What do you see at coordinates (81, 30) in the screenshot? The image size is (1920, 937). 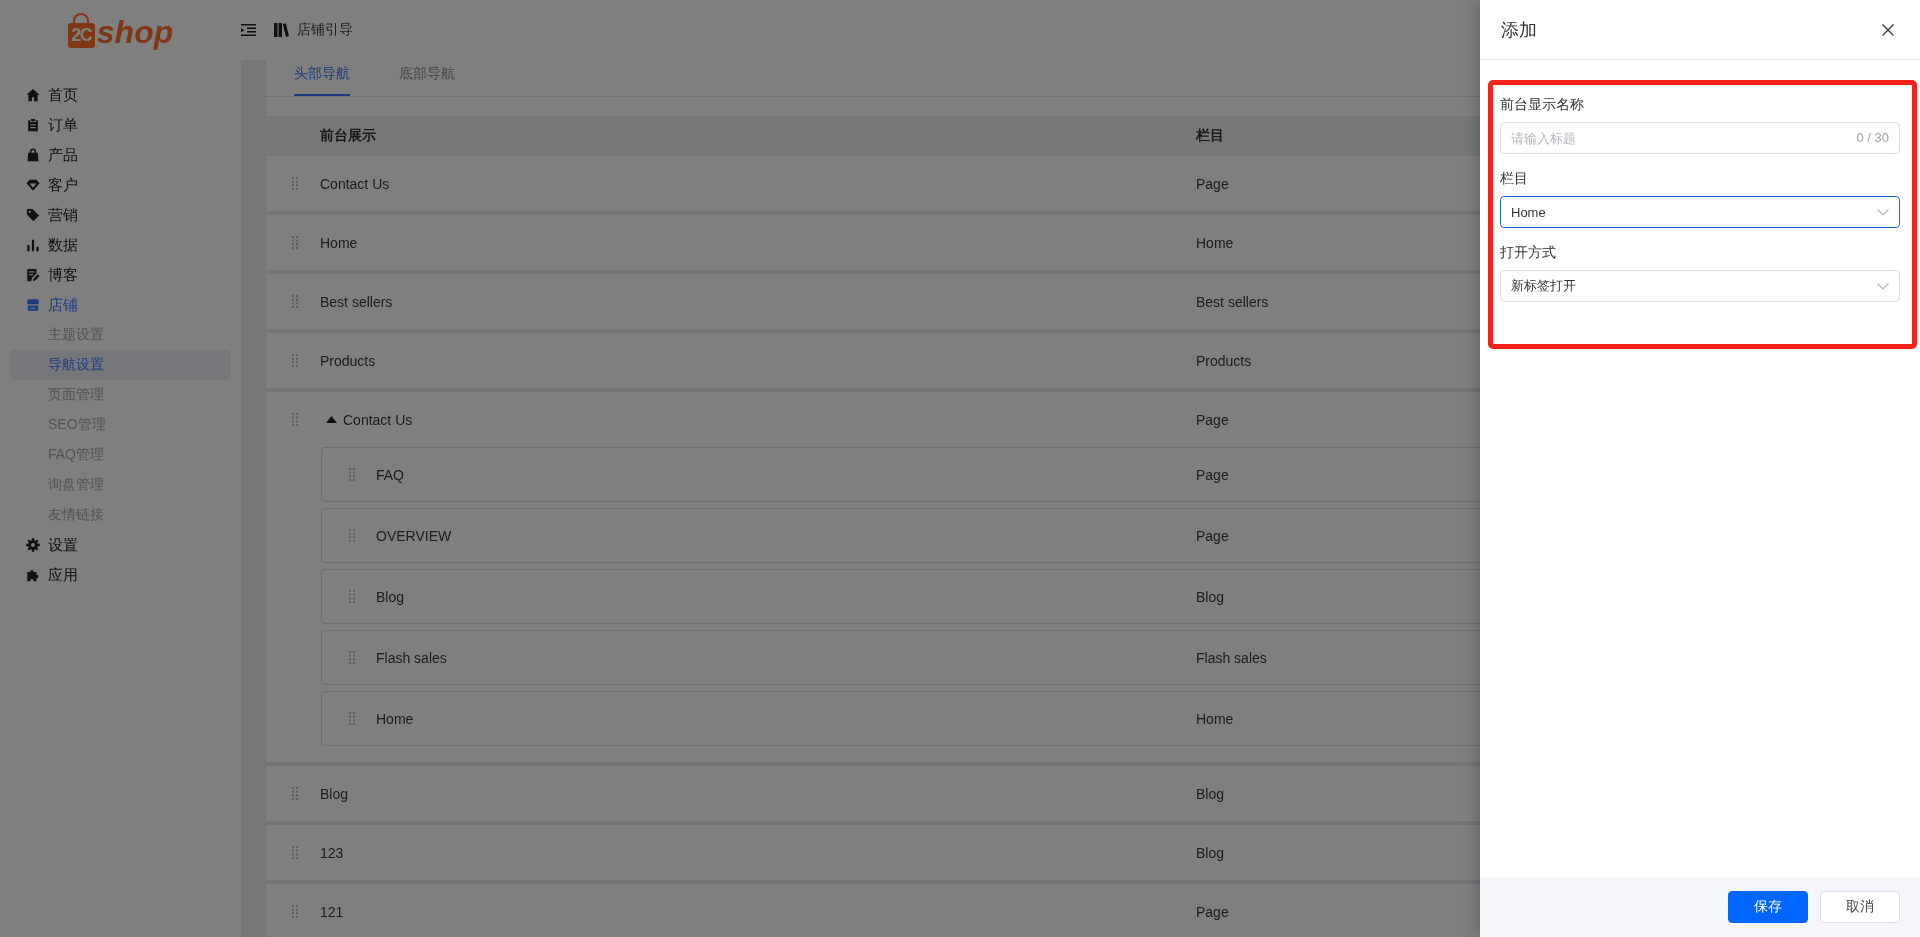 I see `logo-mark: 2C` at bounding box center [81, 30].